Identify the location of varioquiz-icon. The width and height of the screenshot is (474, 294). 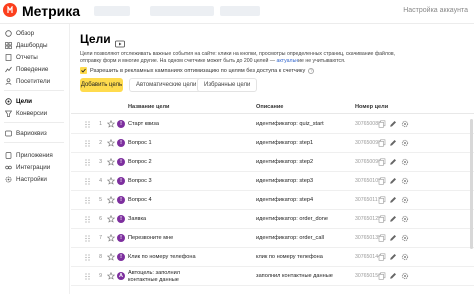
(8, 133).